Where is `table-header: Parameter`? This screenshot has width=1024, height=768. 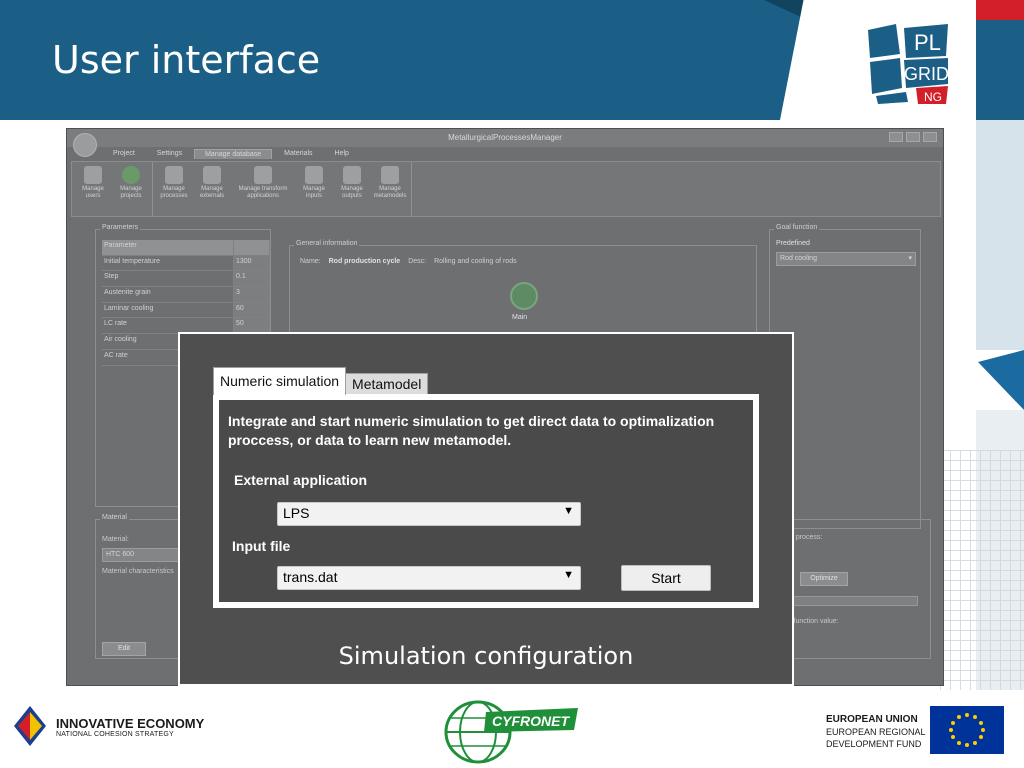 table-header: Parameter is located at coordinates (186, 248).